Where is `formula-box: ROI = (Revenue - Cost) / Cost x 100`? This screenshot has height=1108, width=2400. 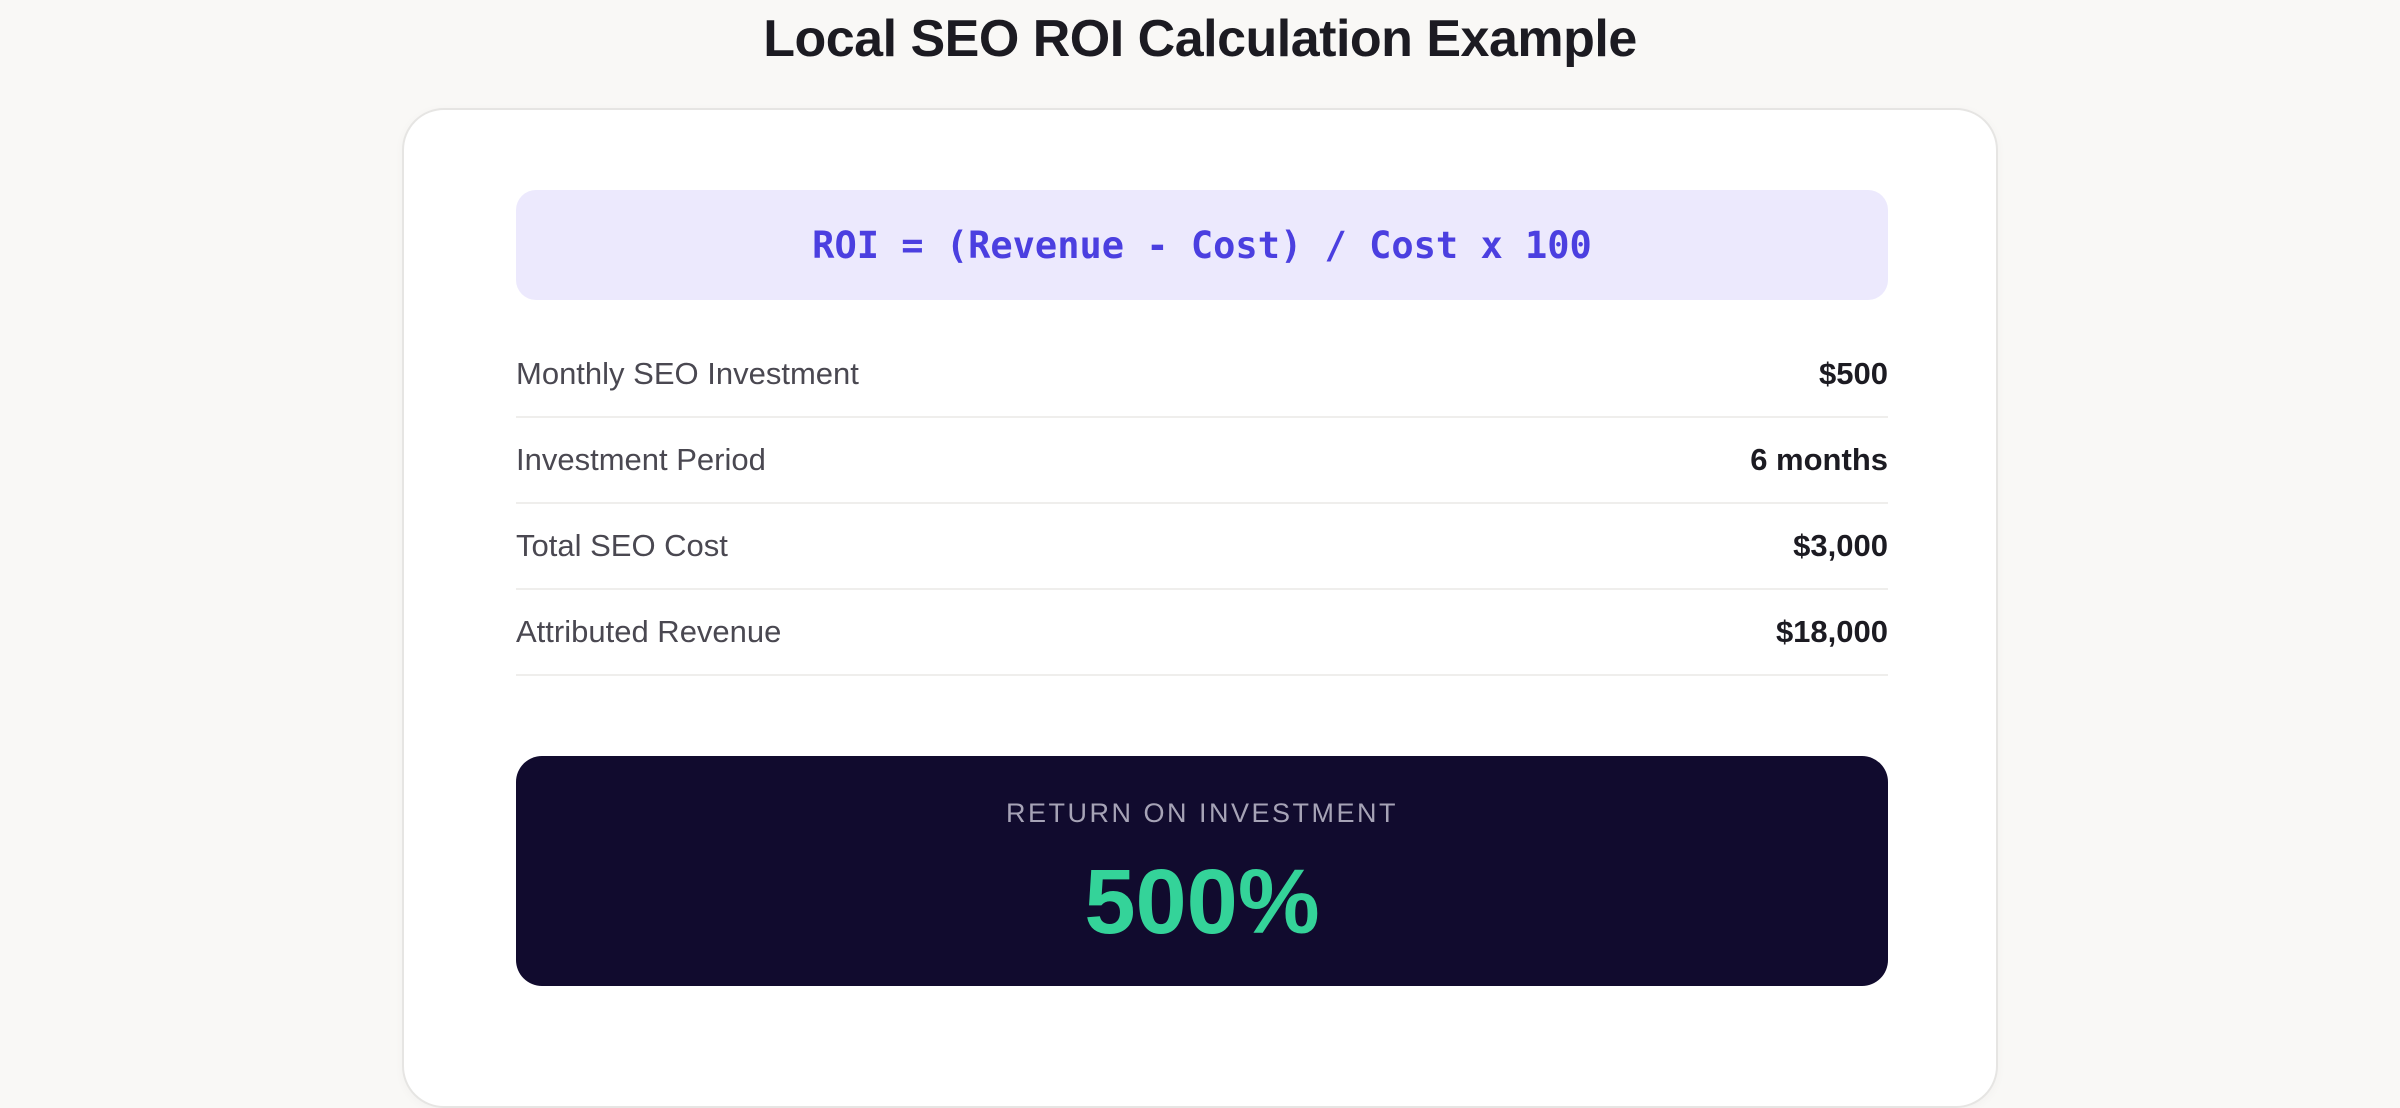 formula-box: ROI = (Revenue - Cost) / Cost x 100 is located at coordinates (1202, 245).